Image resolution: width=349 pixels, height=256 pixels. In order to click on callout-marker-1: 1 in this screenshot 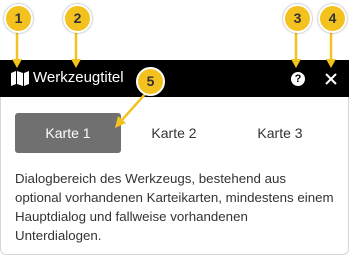, I will do `click(18, 18)`.